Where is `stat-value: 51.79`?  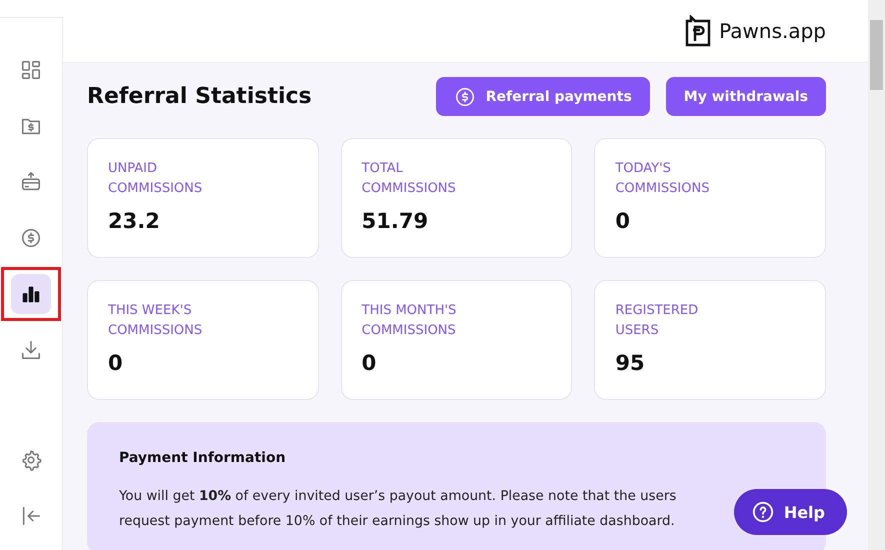 stat-value: 51.79 is located at coordinates (396, 221).